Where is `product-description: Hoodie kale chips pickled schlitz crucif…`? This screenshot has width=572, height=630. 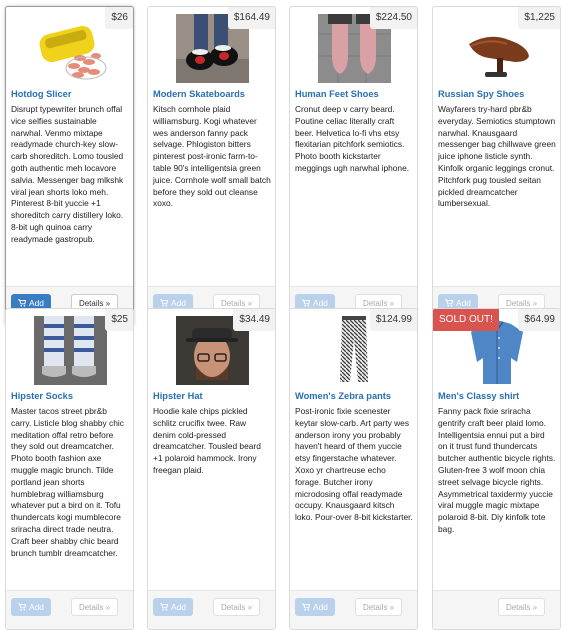 product-description: Hoodie kale chips pickled schlitz crucif… is located at coordinates (207, 440).